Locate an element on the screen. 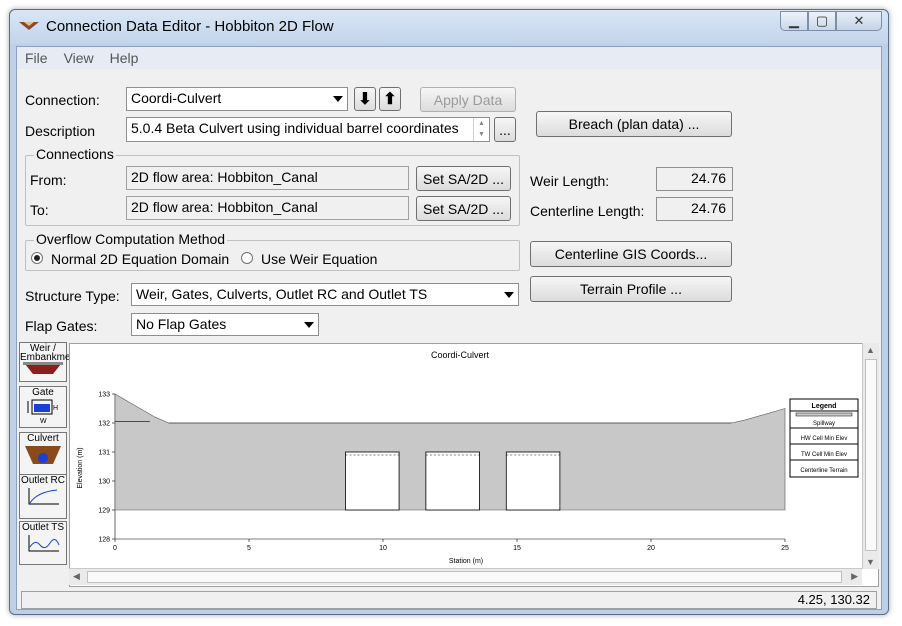 This screenshot has height=626, width=902. legend-entry: TW Cell Min Elev is located at coordinates (824, 455).